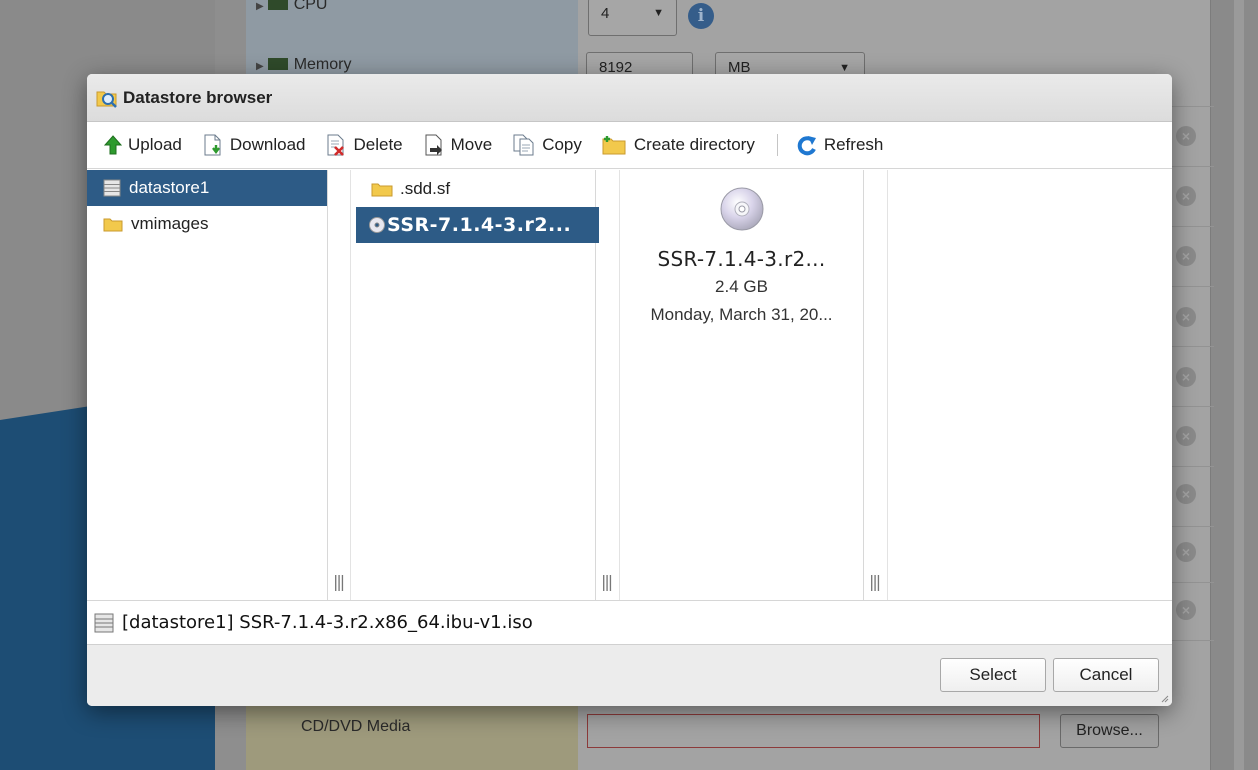 The image size is (1258, 770). What do you see at coordinates (1216, 385) in the screenshot?
I see `background-scrollbar` at bounding box center [1216, 385].